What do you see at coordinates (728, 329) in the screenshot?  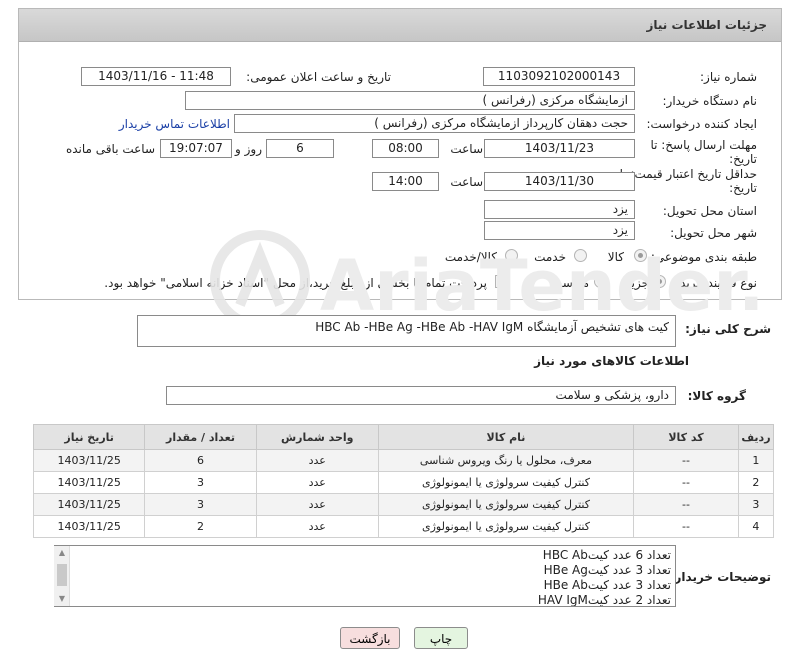 I see `description-label: شرح کلی نیاز:` at bounding box center [728, 329].